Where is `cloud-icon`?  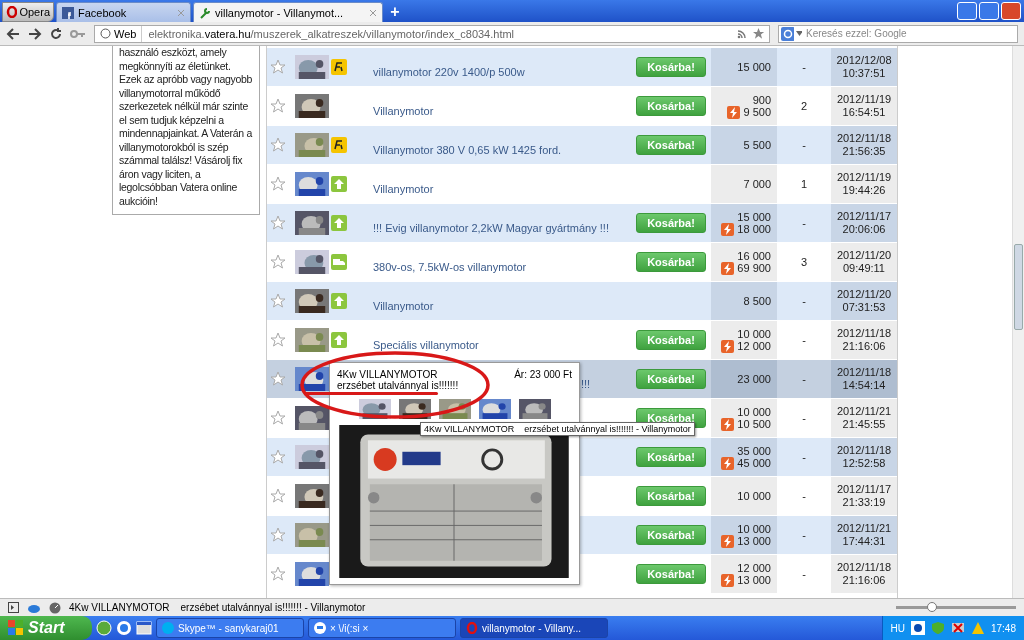
cloud-icon is located at coordinates (34, 607).